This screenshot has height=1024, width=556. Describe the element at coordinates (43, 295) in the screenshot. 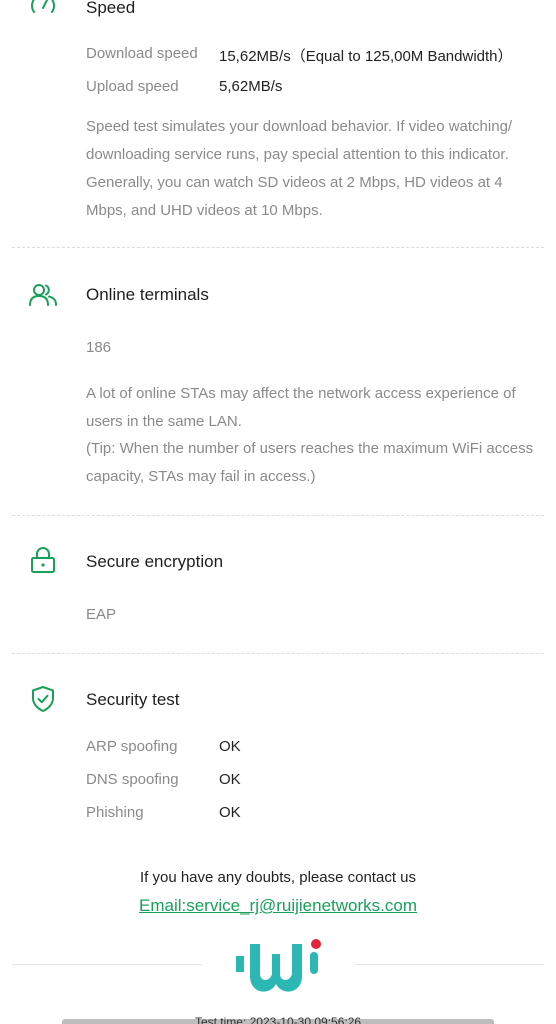

I see `users-icon` at that location.